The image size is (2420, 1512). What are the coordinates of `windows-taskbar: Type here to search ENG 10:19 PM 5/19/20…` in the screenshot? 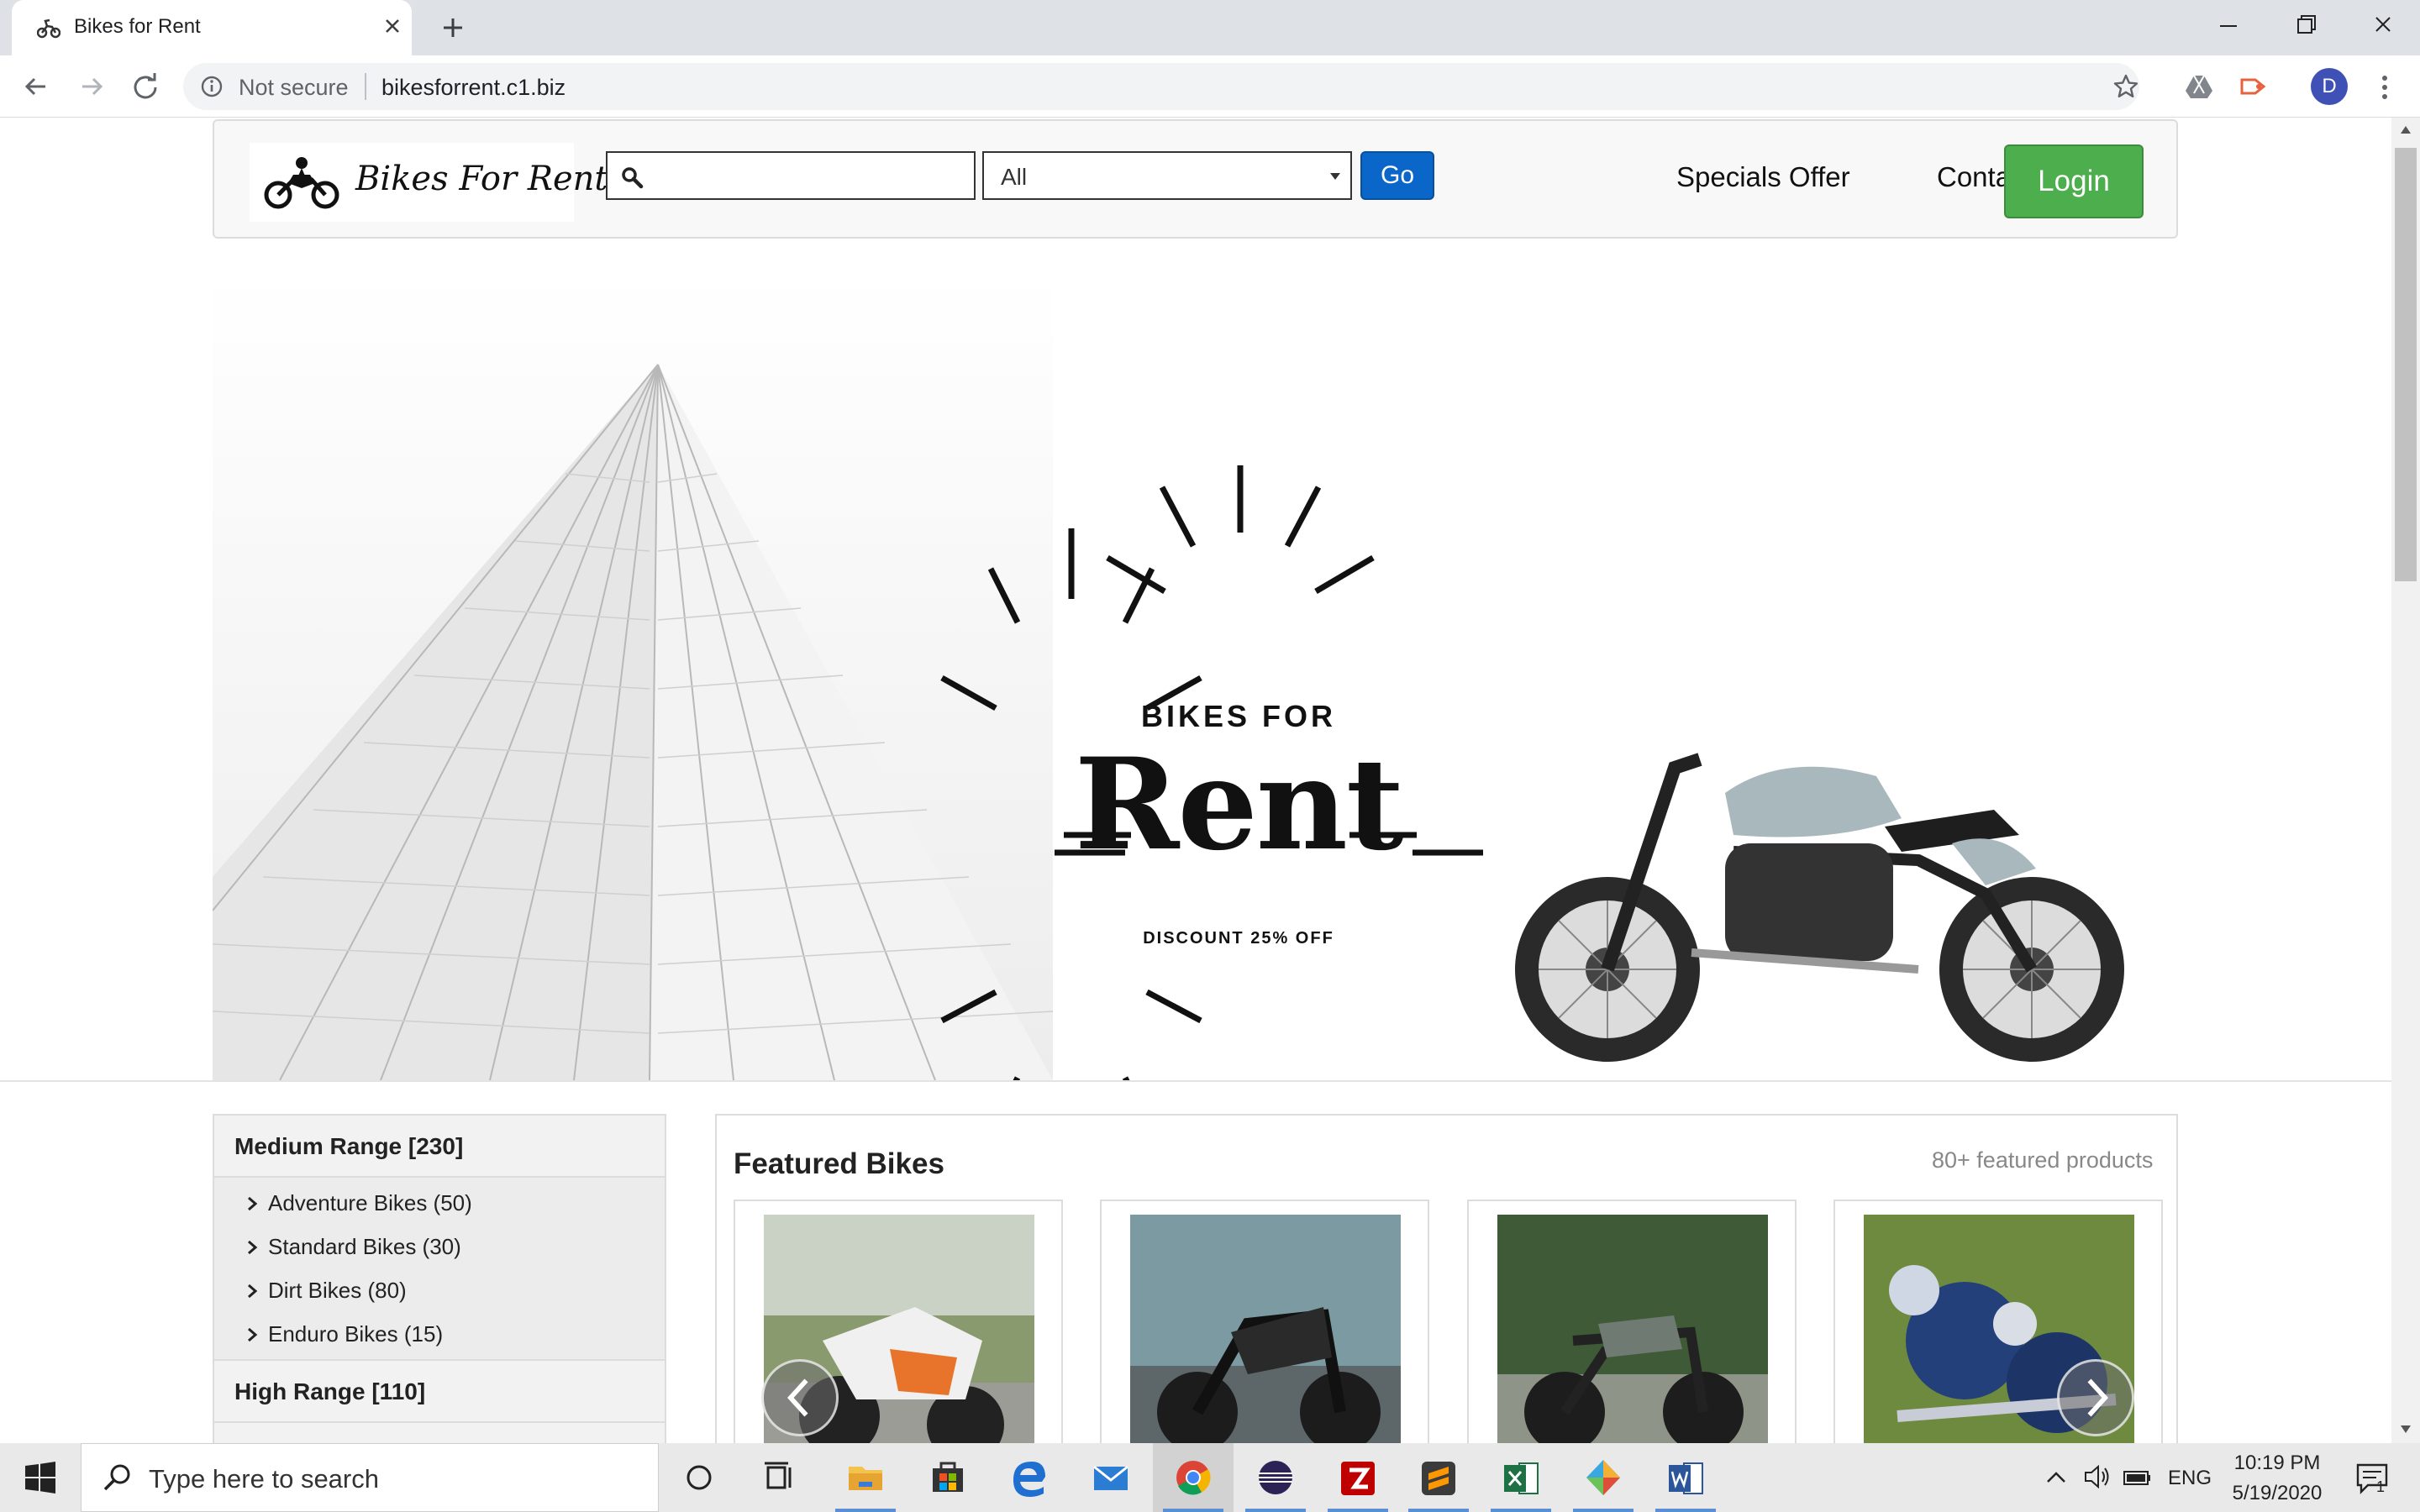 It's located at (1210, 1477).